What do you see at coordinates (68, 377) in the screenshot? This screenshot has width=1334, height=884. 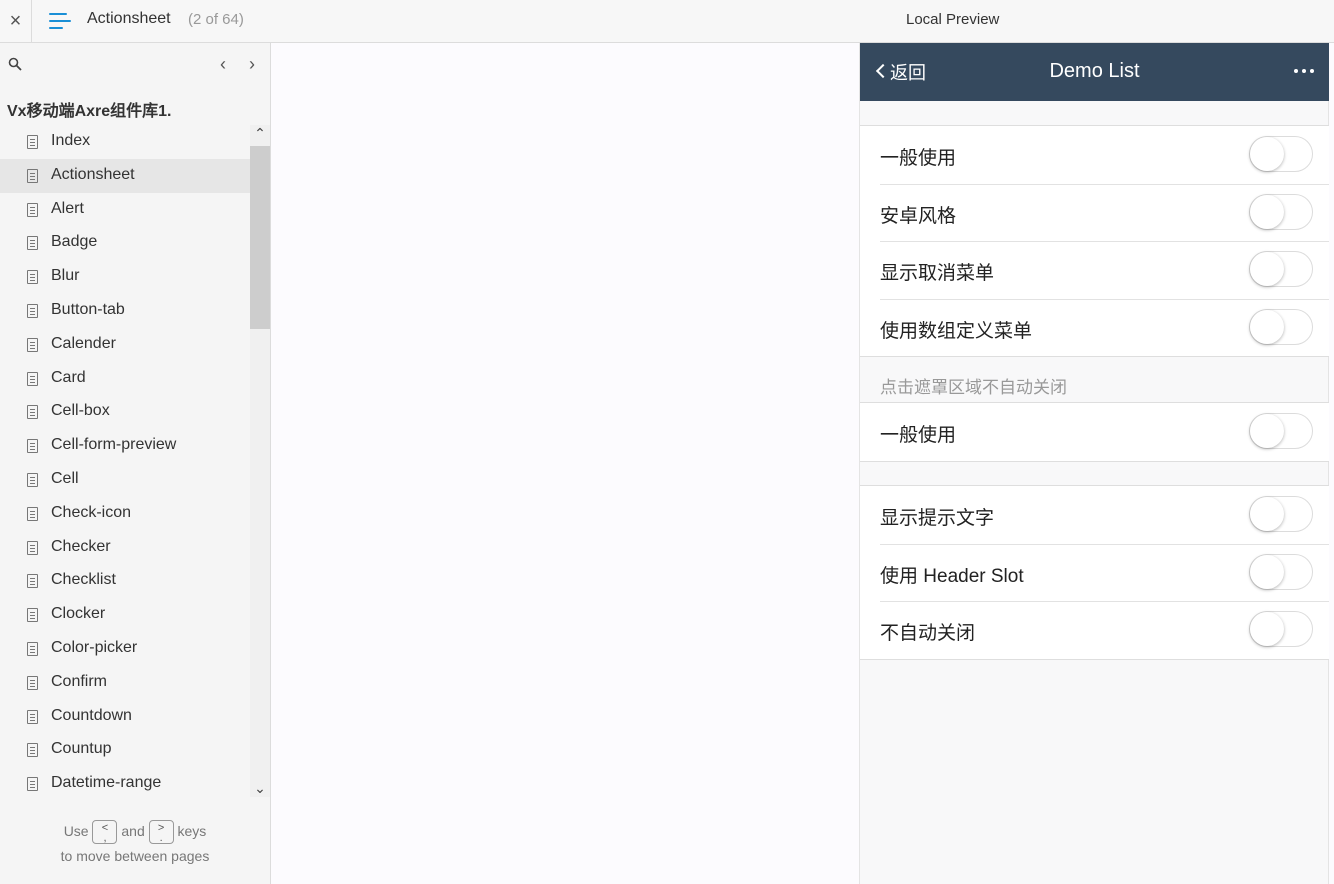 I see `page-list-item-label: Card` at bounding box center [68, 377].